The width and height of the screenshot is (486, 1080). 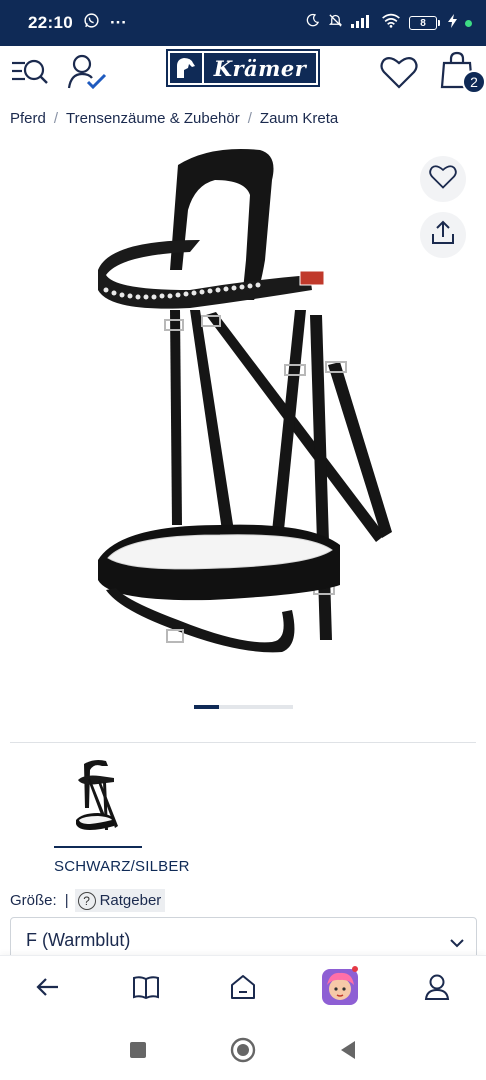 I want to click on heart-icon, so click(x=443, y=179).